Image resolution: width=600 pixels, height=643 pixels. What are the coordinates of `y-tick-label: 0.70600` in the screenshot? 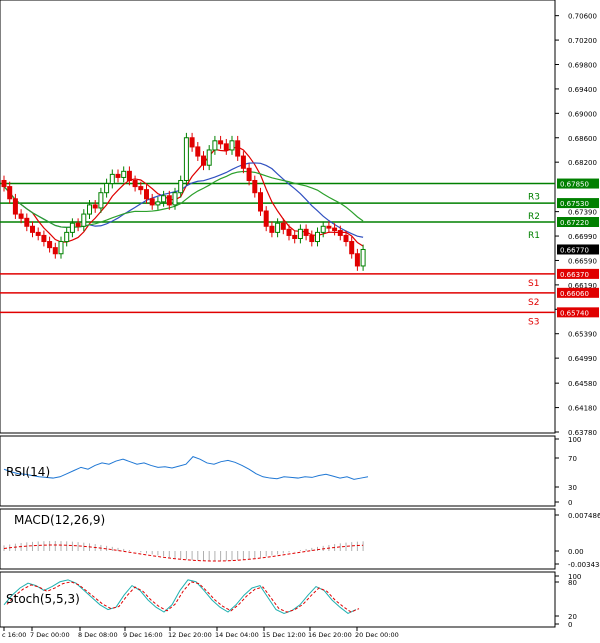 It's located at (582, 17).